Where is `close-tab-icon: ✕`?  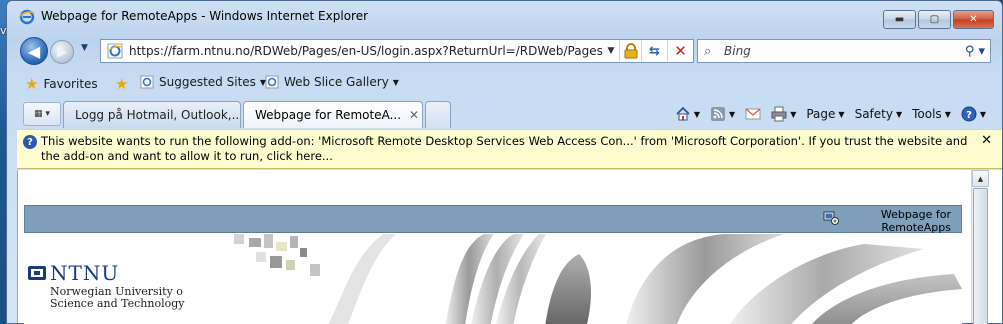
close-tab-icon: ✕ is located at coordinates (414, 115).